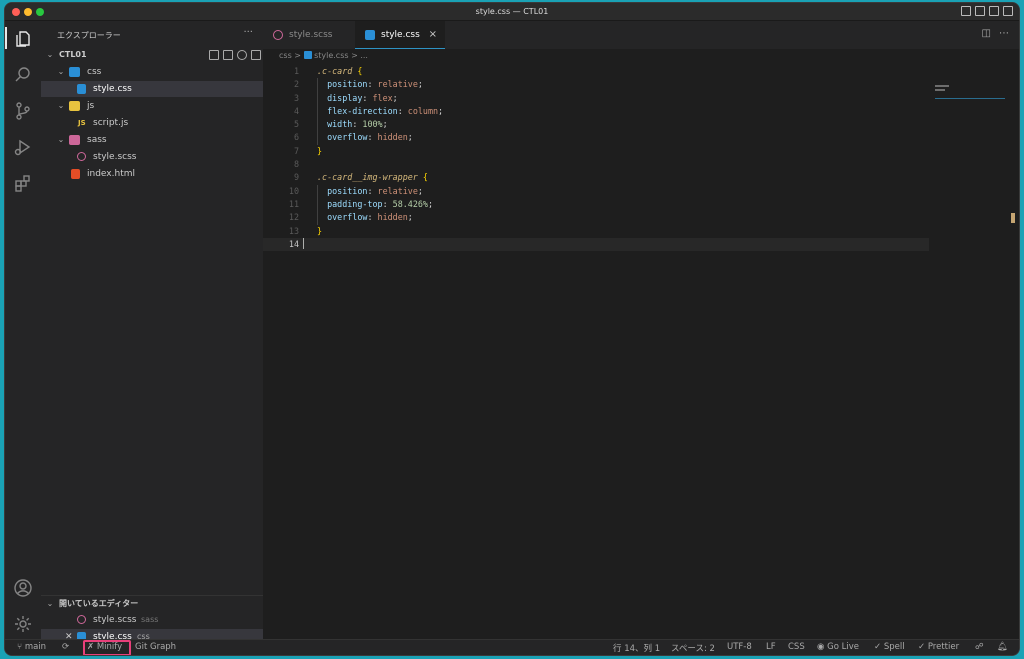  Describe the element at coordinates (152, 157) in the screenshot. I see `tree-file-style-scss: style.scss` at that location.